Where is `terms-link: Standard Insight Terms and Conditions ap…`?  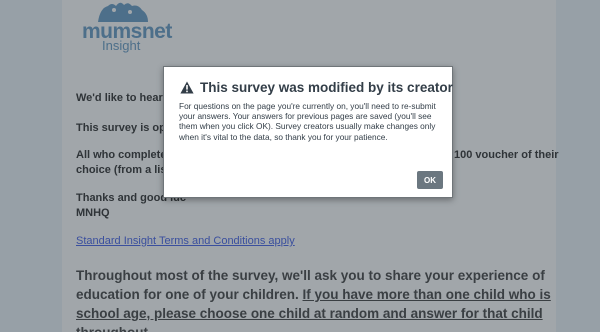 terms-link: Standard Insight Terms and Conditions ap… is located at coordinates (185, 241).